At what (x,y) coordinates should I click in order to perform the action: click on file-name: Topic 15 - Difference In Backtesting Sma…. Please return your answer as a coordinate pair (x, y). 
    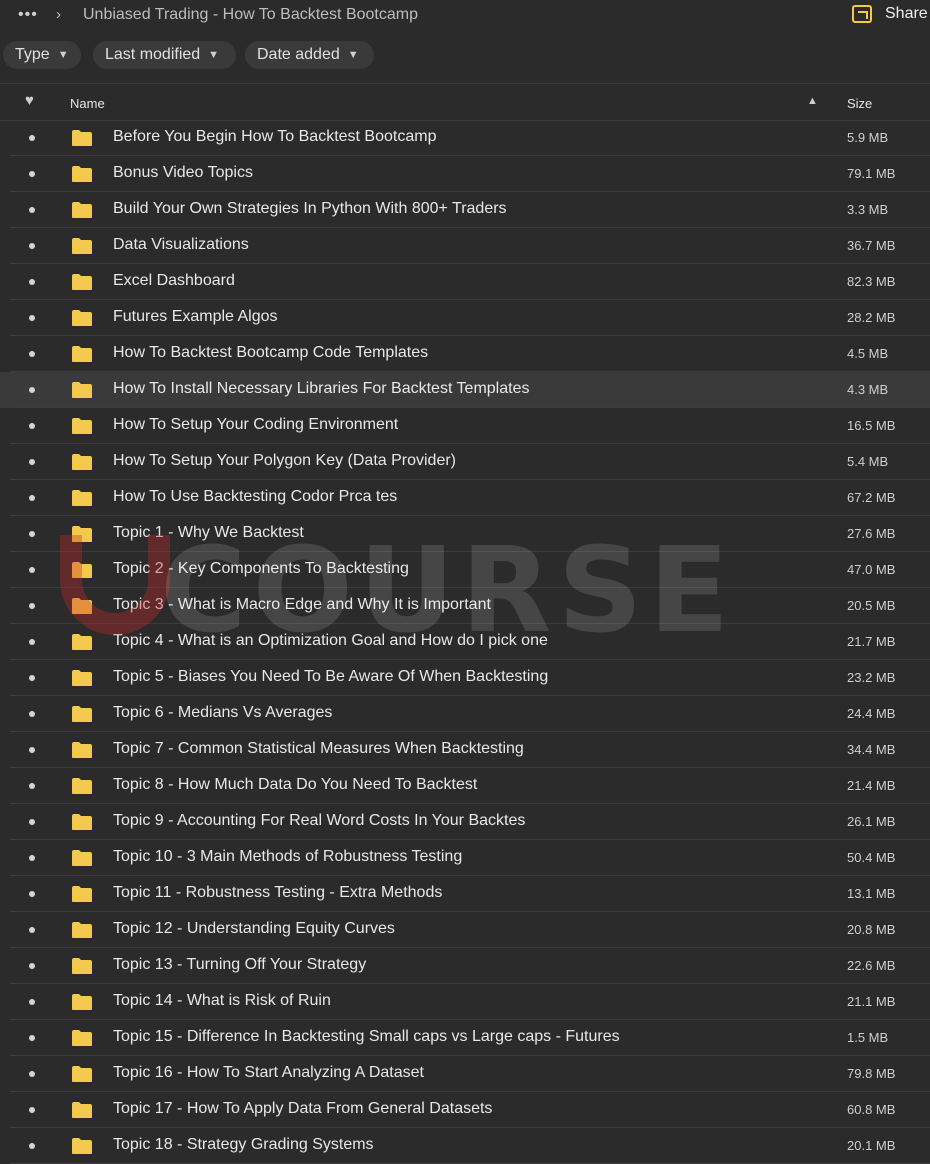
    Looking at the image, I should click on (366, 1037).